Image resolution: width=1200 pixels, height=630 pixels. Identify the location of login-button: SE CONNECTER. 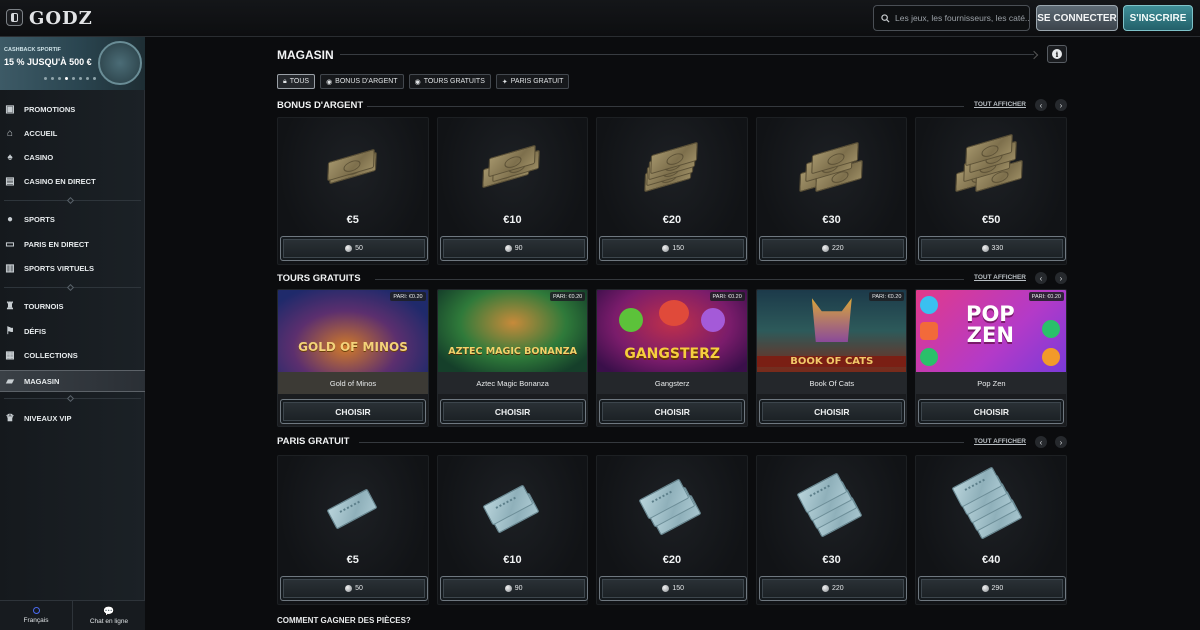
(1077, 18).